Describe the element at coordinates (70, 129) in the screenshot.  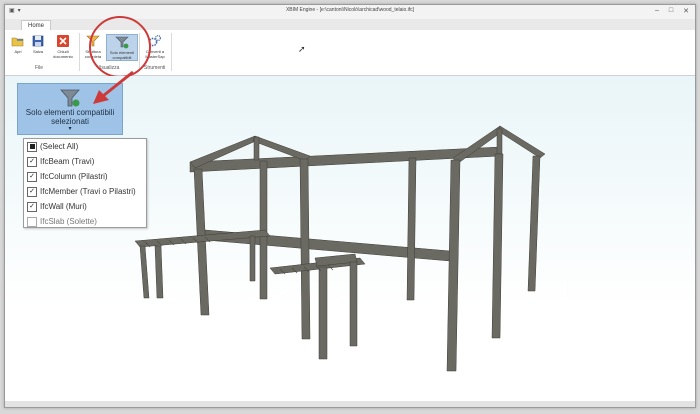
I see `chevron-down-icon: ▾` at that location.